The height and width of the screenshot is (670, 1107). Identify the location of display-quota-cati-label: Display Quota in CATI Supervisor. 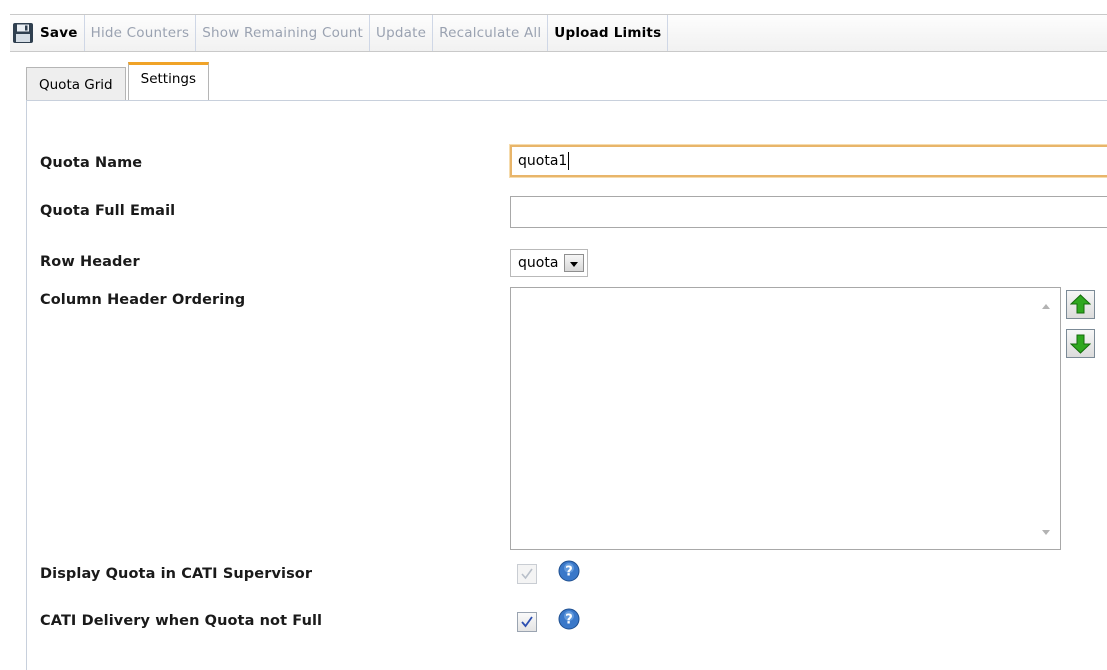
(176, 574).